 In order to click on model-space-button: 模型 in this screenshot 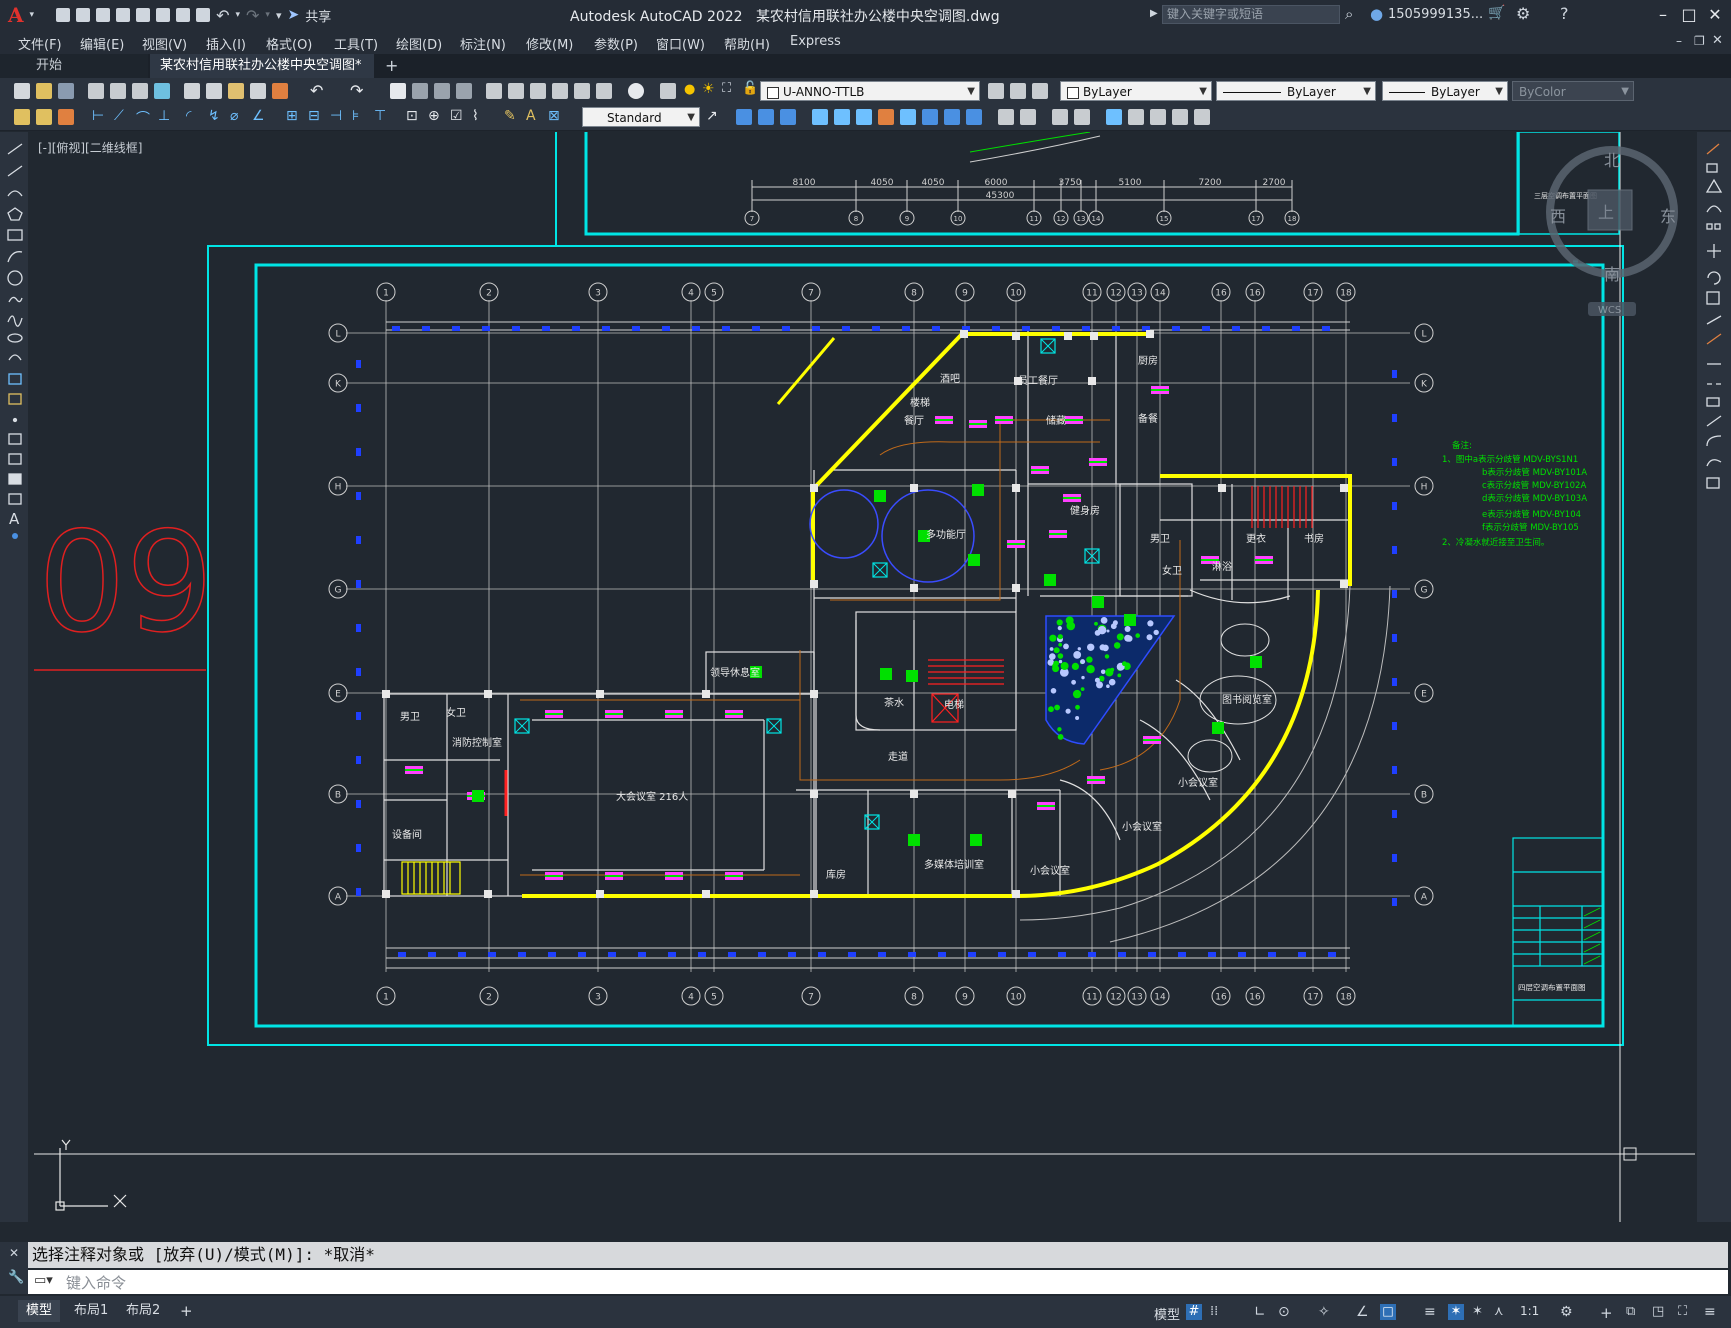, I will do `click(1167, 1313)`.